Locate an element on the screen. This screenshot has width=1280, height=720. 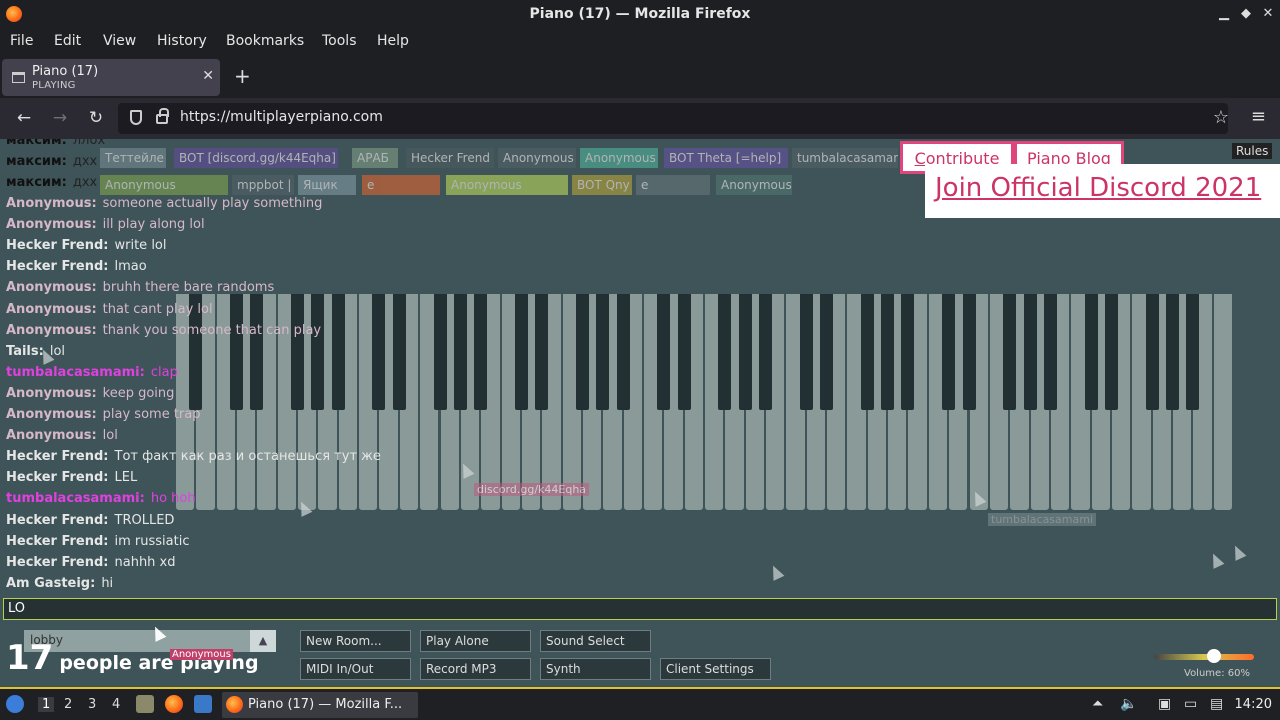
start-menu-icon is located at coordinates (15, 704).